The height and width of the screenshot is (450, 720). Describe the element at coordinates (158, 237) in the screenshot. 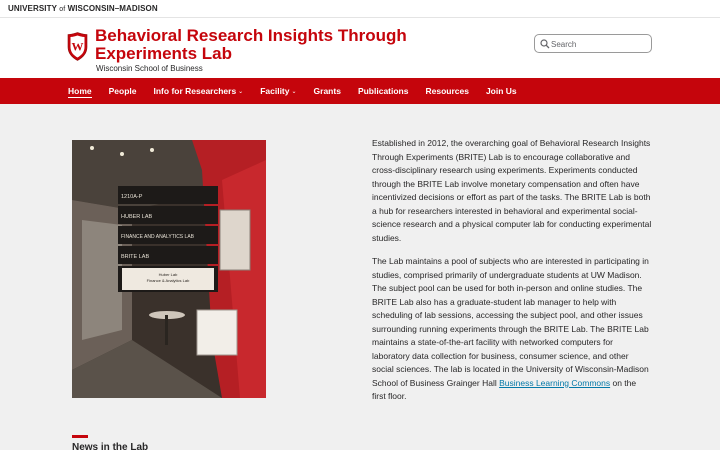

I see `sign-finance-lab: FINANCE AND ANALYTICS LAB` at that location.